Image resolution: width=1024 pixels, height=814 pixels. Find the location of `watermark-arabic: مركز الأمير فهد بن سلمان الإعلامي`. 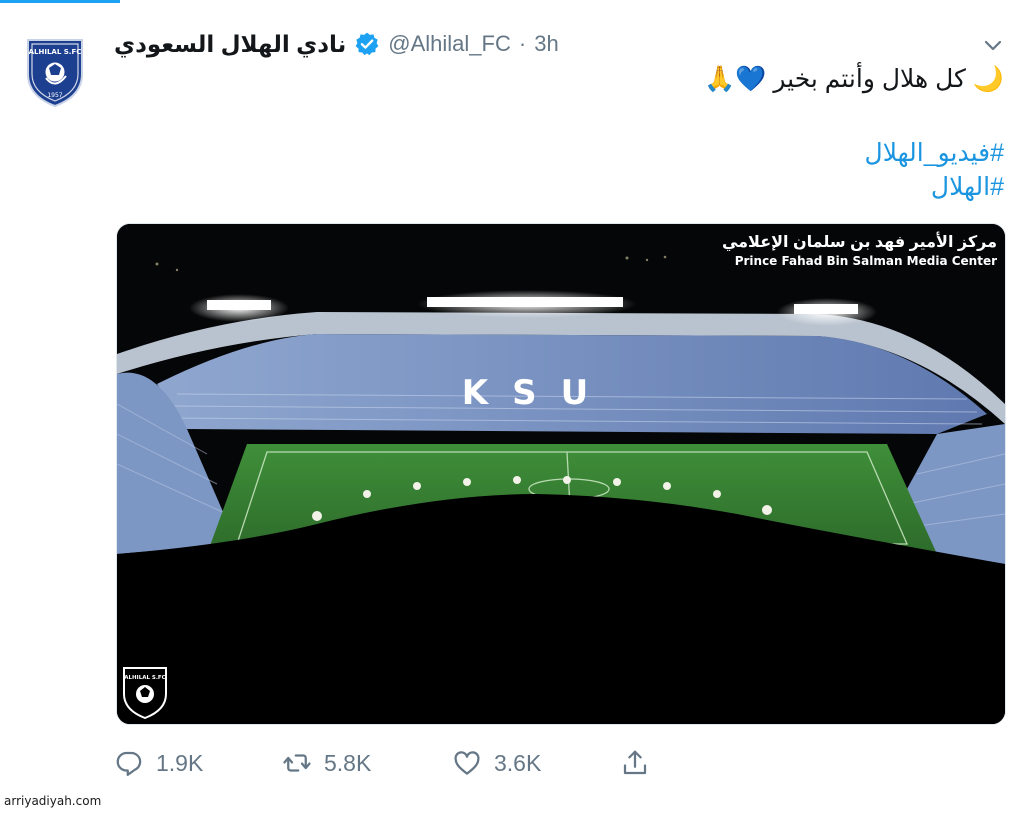

watermark-arabic: مركز الأمير فهد بن سلمان الإعلامي is located at coordinates (859, 242).